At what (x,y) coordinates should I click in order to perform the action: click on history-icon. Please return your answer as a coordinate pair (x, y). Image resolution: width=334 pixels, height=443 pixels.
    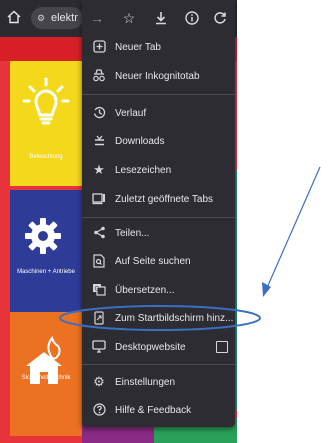
    Looking at the image, I should click on (99, 113).